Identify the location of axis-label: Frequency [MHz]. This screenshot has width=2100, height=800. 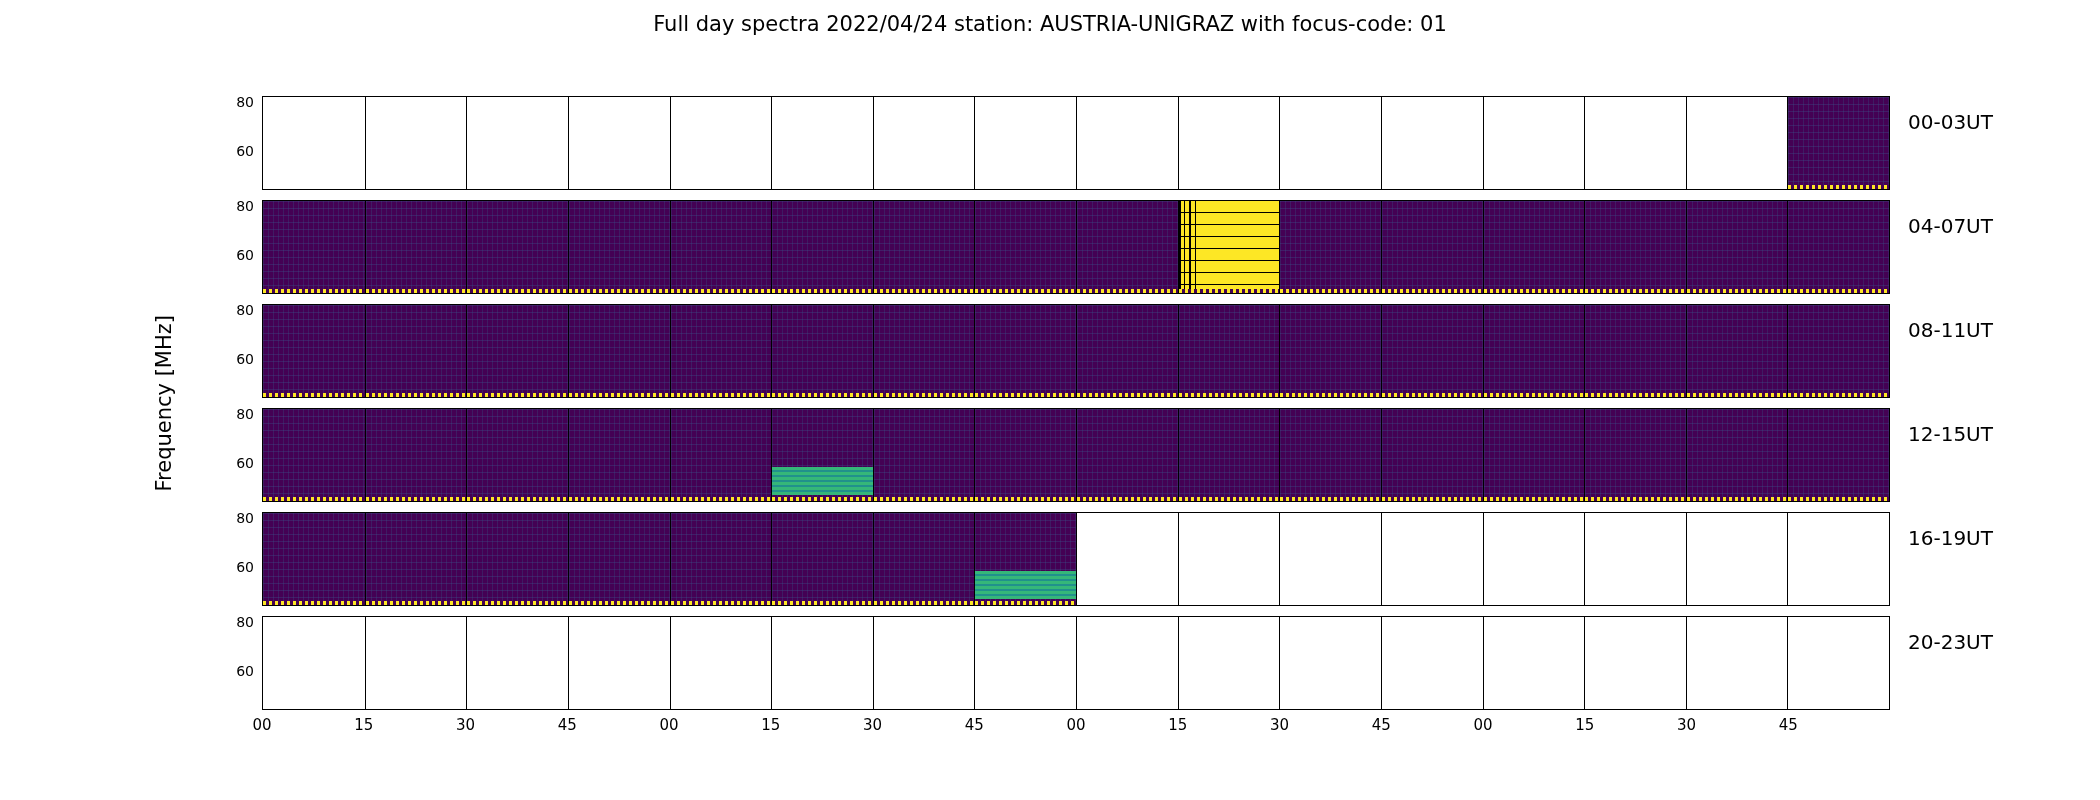
(164, 403).